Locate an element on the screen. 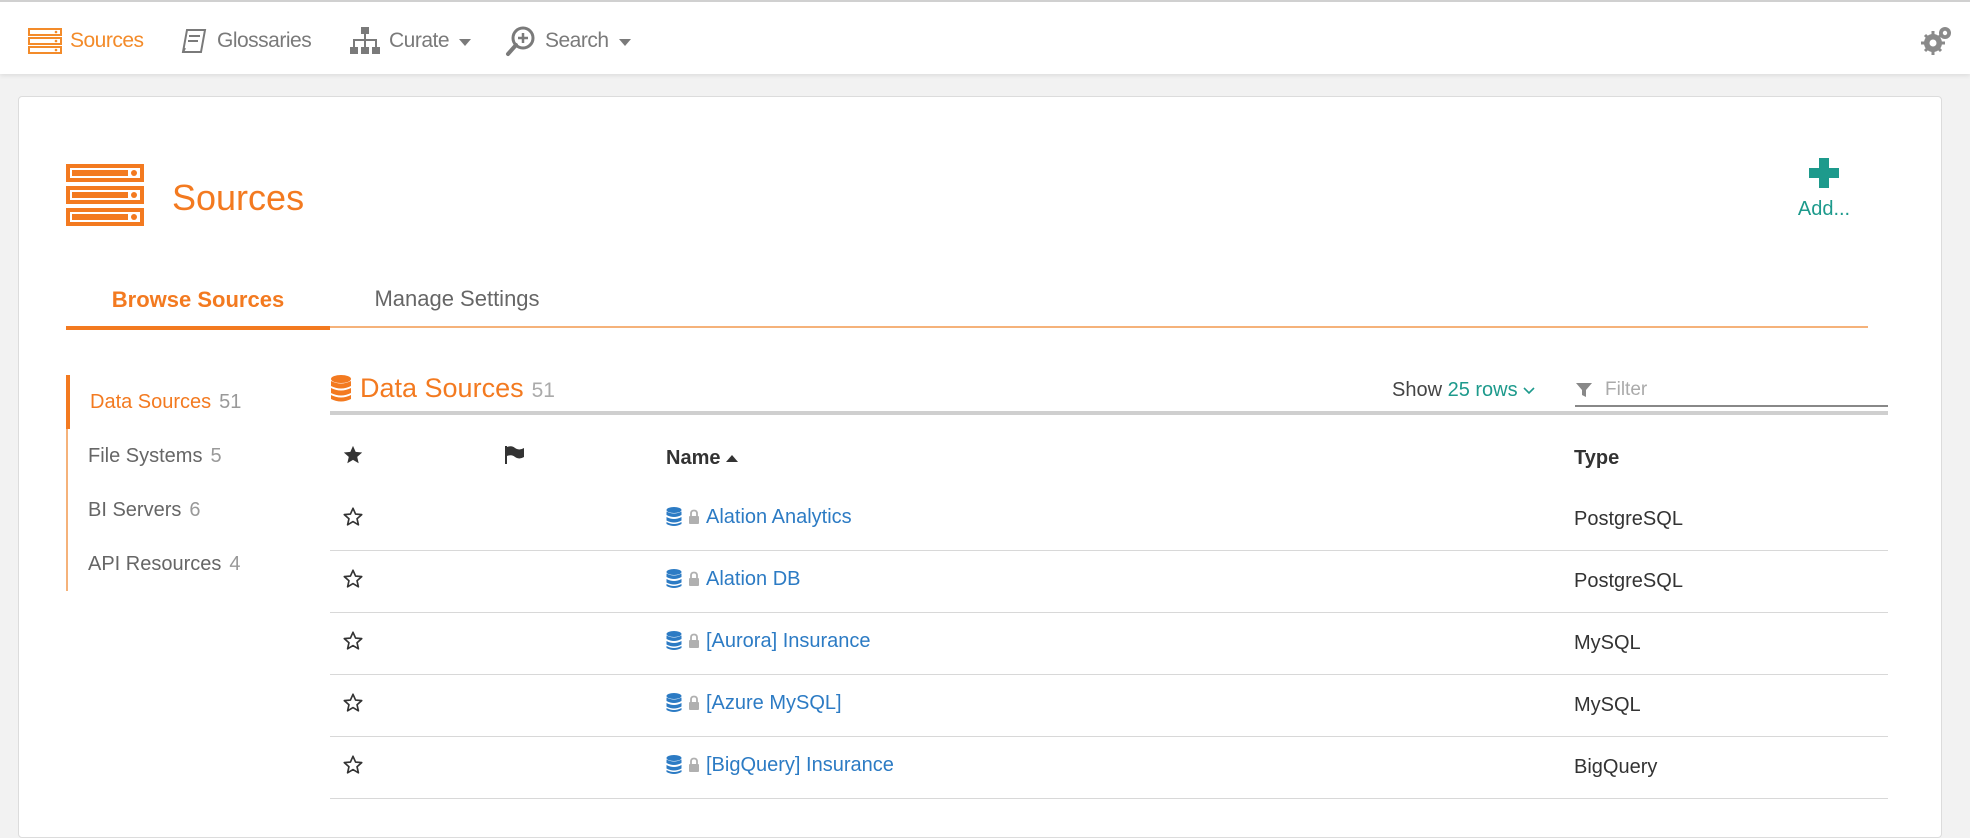 This screenshot has width=1970, height=838. nav-search: Search is located at coordinates (568, 41).